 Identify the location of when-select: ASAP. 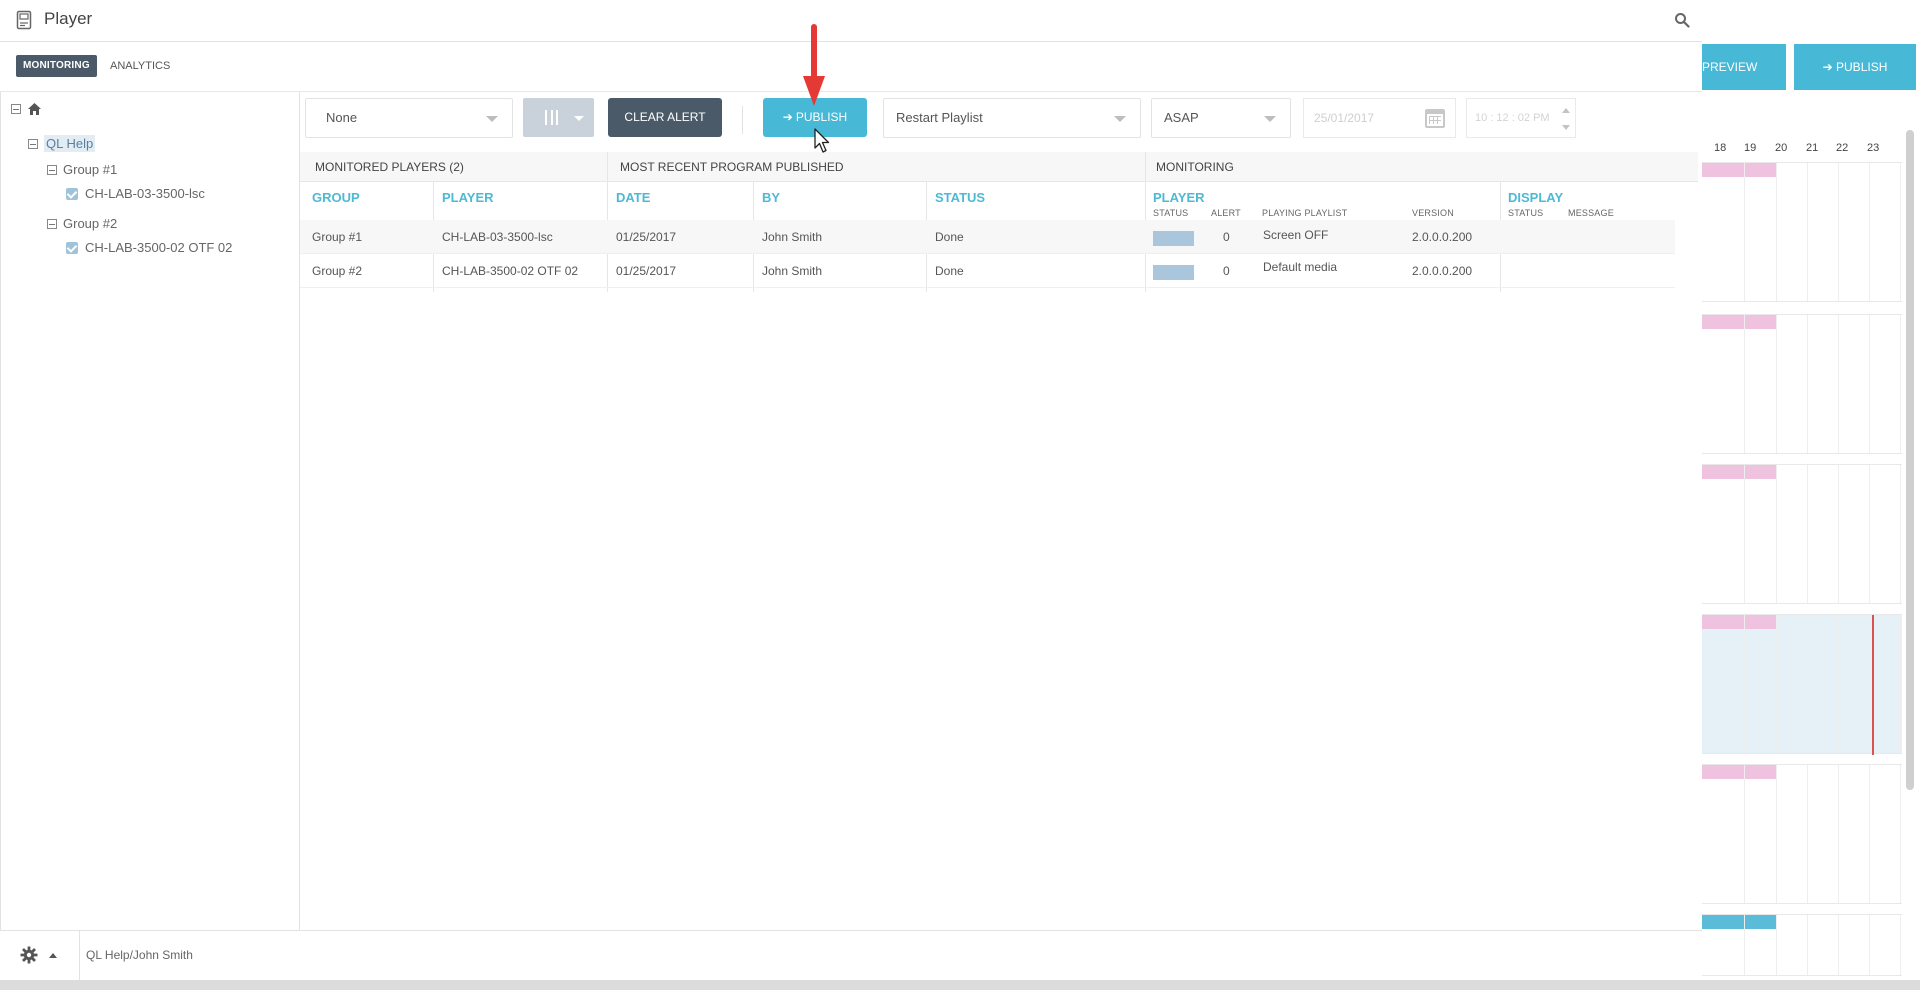
(1221, 118).